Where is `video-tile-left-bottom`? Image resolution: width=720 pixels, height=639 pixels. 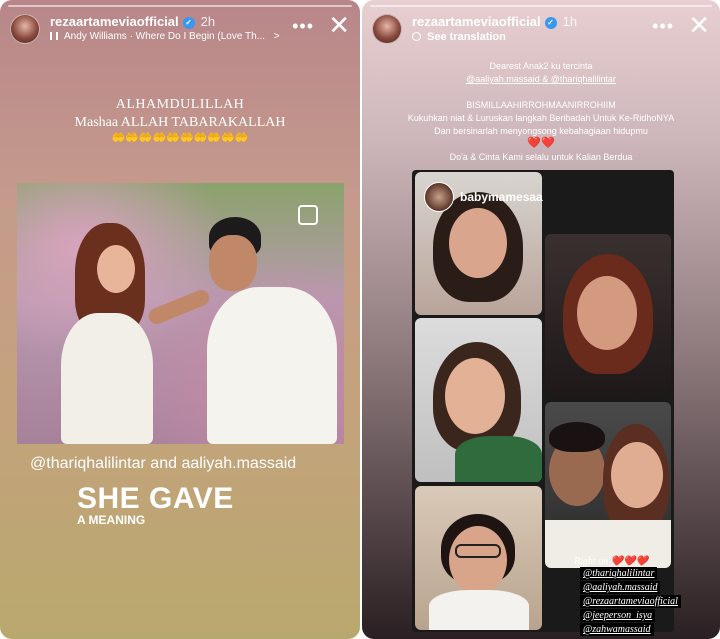 video-tile-left-bottom is located at coordinates (478, 558).